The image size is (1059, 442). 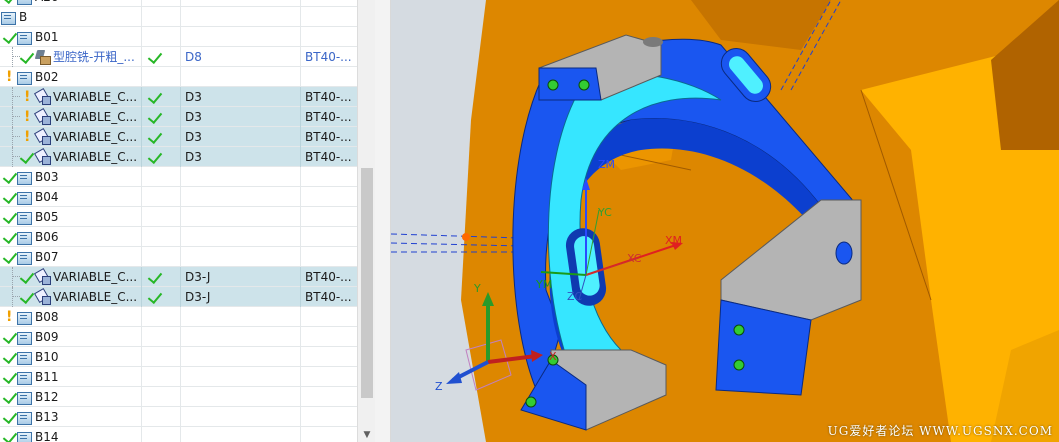 What do you see at coordinates (178, 217) in the screenshot?
I see `program-group-row: B05` at bounding box center [178, 217].